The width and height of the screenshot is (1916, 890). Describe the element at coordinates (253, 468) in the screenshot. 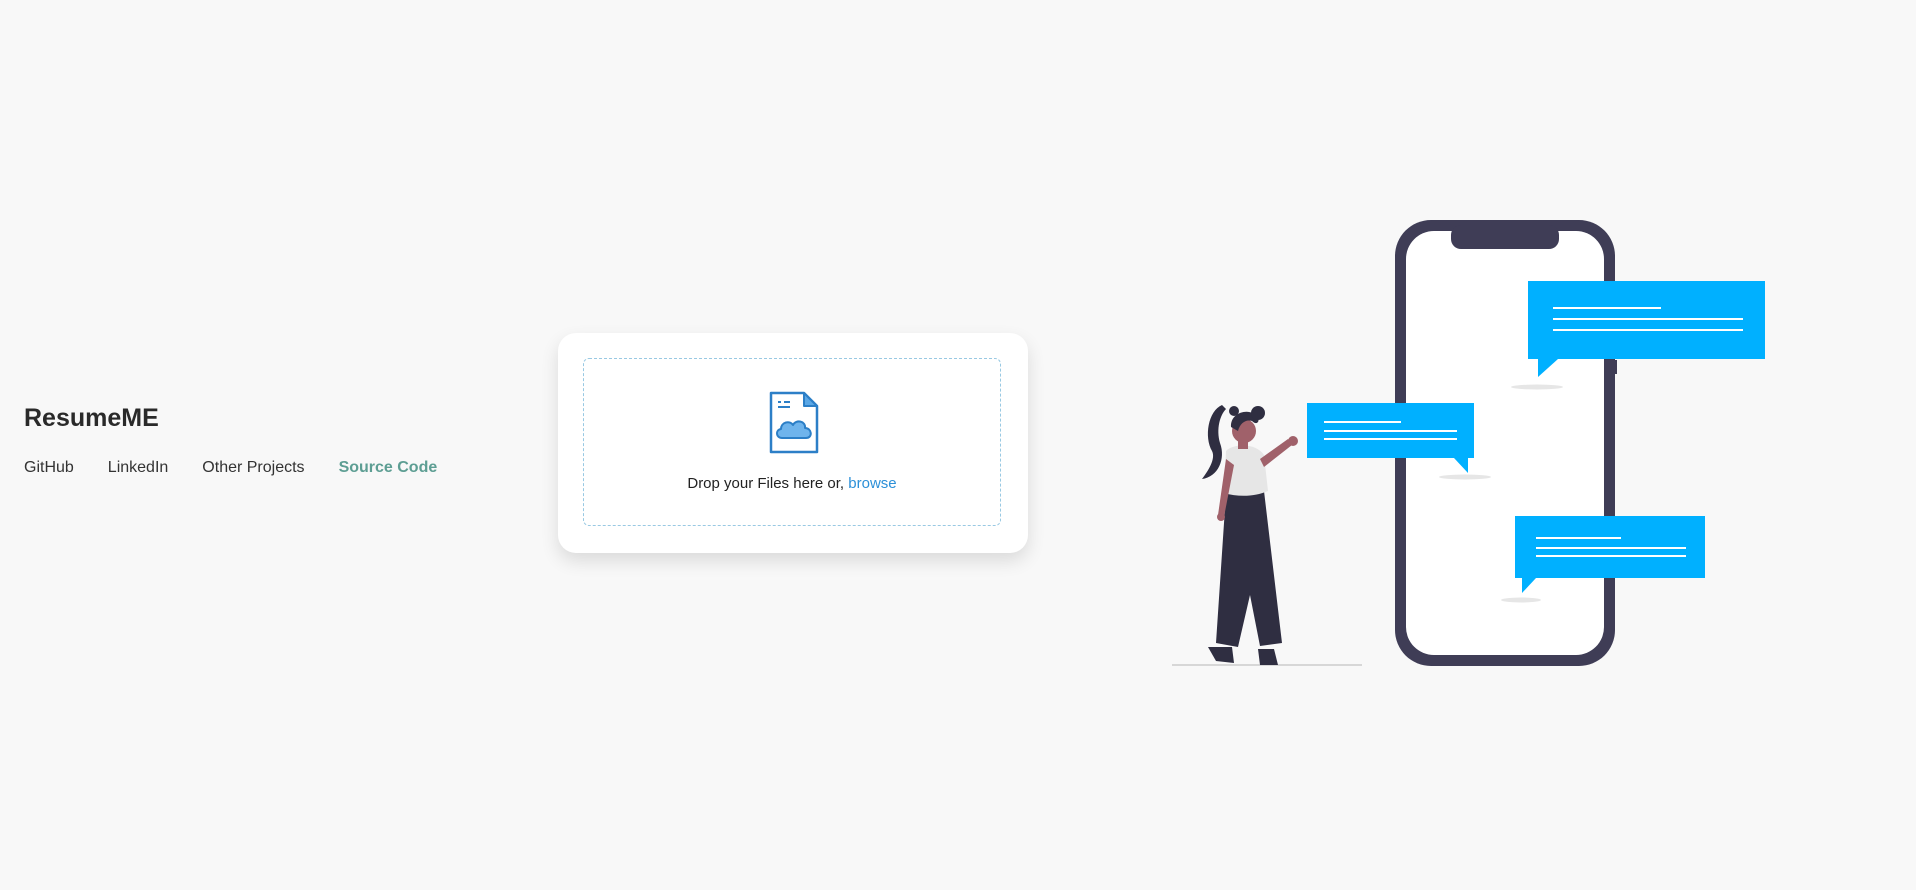

I see `nav-other-projects: Other Projects` at that location.